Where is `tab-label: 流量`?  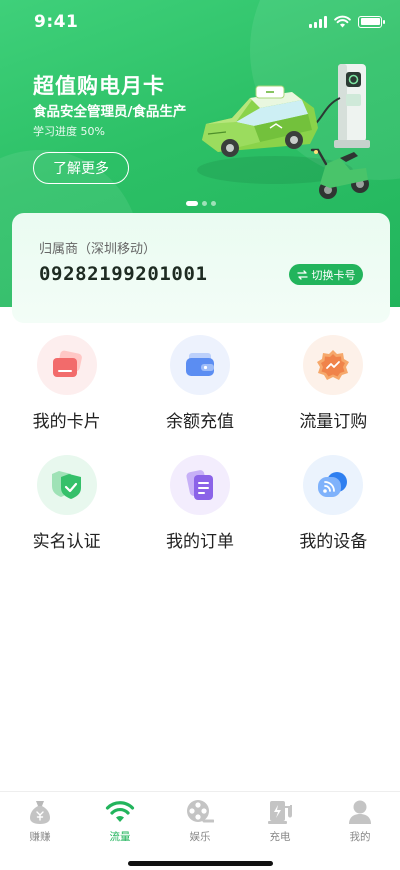 tab-label: 流量 is located at coordinates (120, 837).